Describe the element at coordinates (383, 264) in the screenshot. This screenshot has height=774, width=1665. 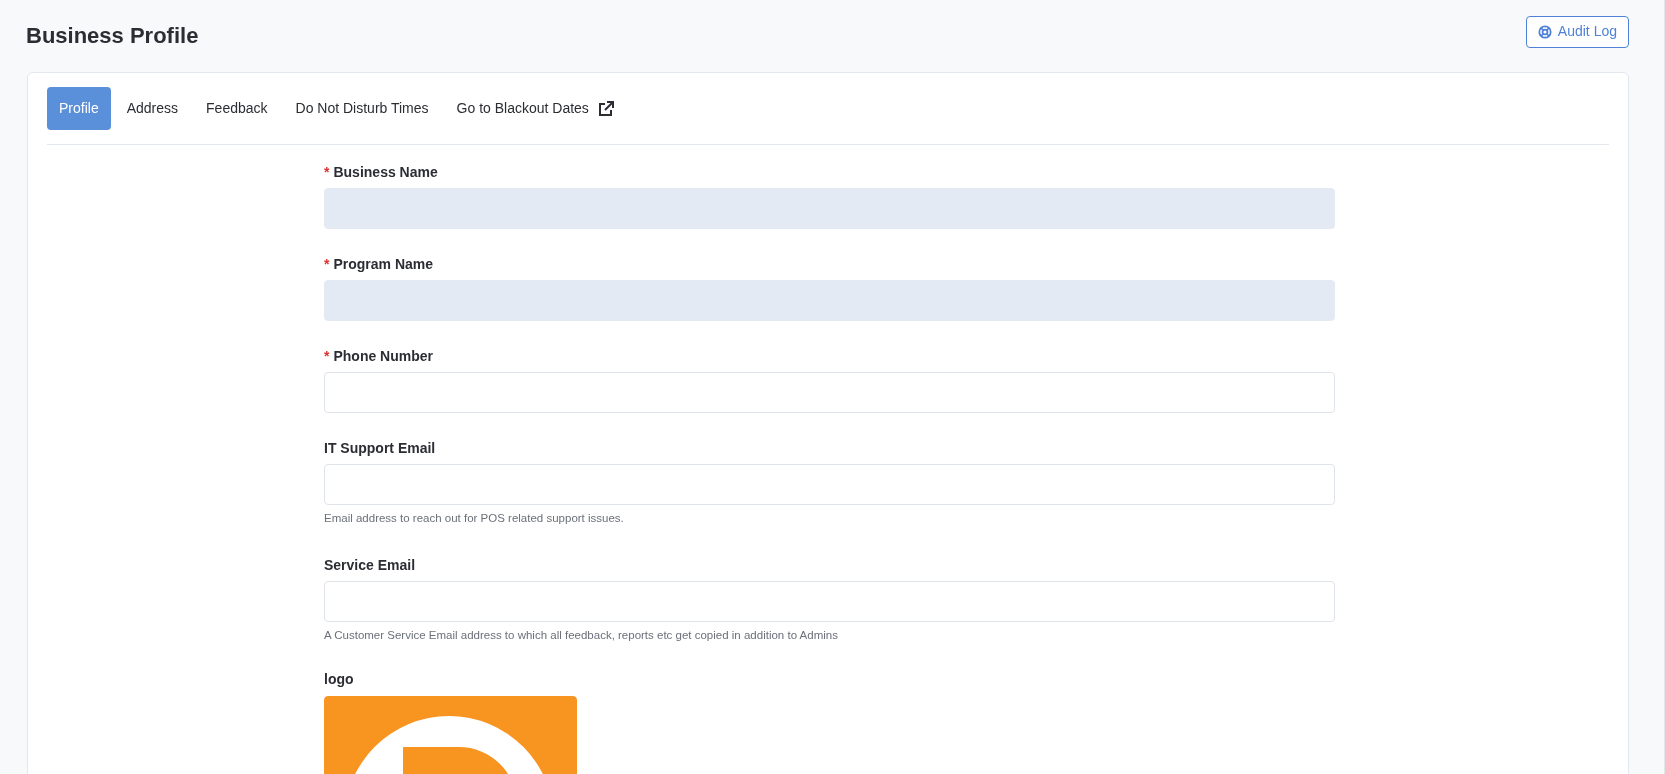
I see `field-label: Program Name` at that location.